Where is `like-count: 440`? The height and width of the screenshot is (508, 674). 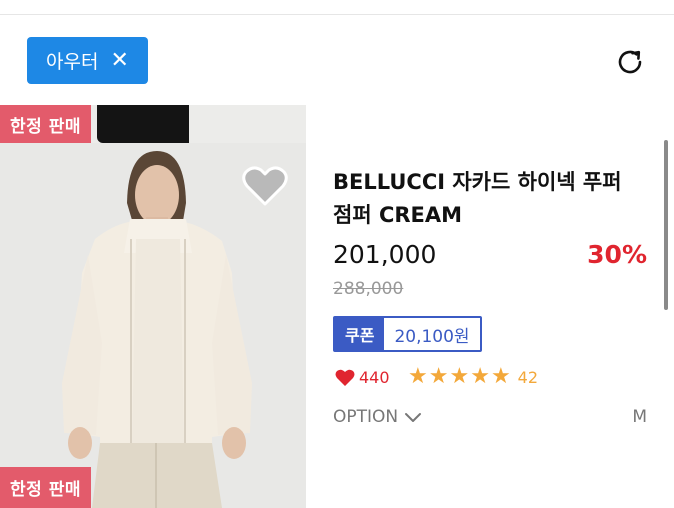 like-count: 440 is located at coordinates (374, 377).